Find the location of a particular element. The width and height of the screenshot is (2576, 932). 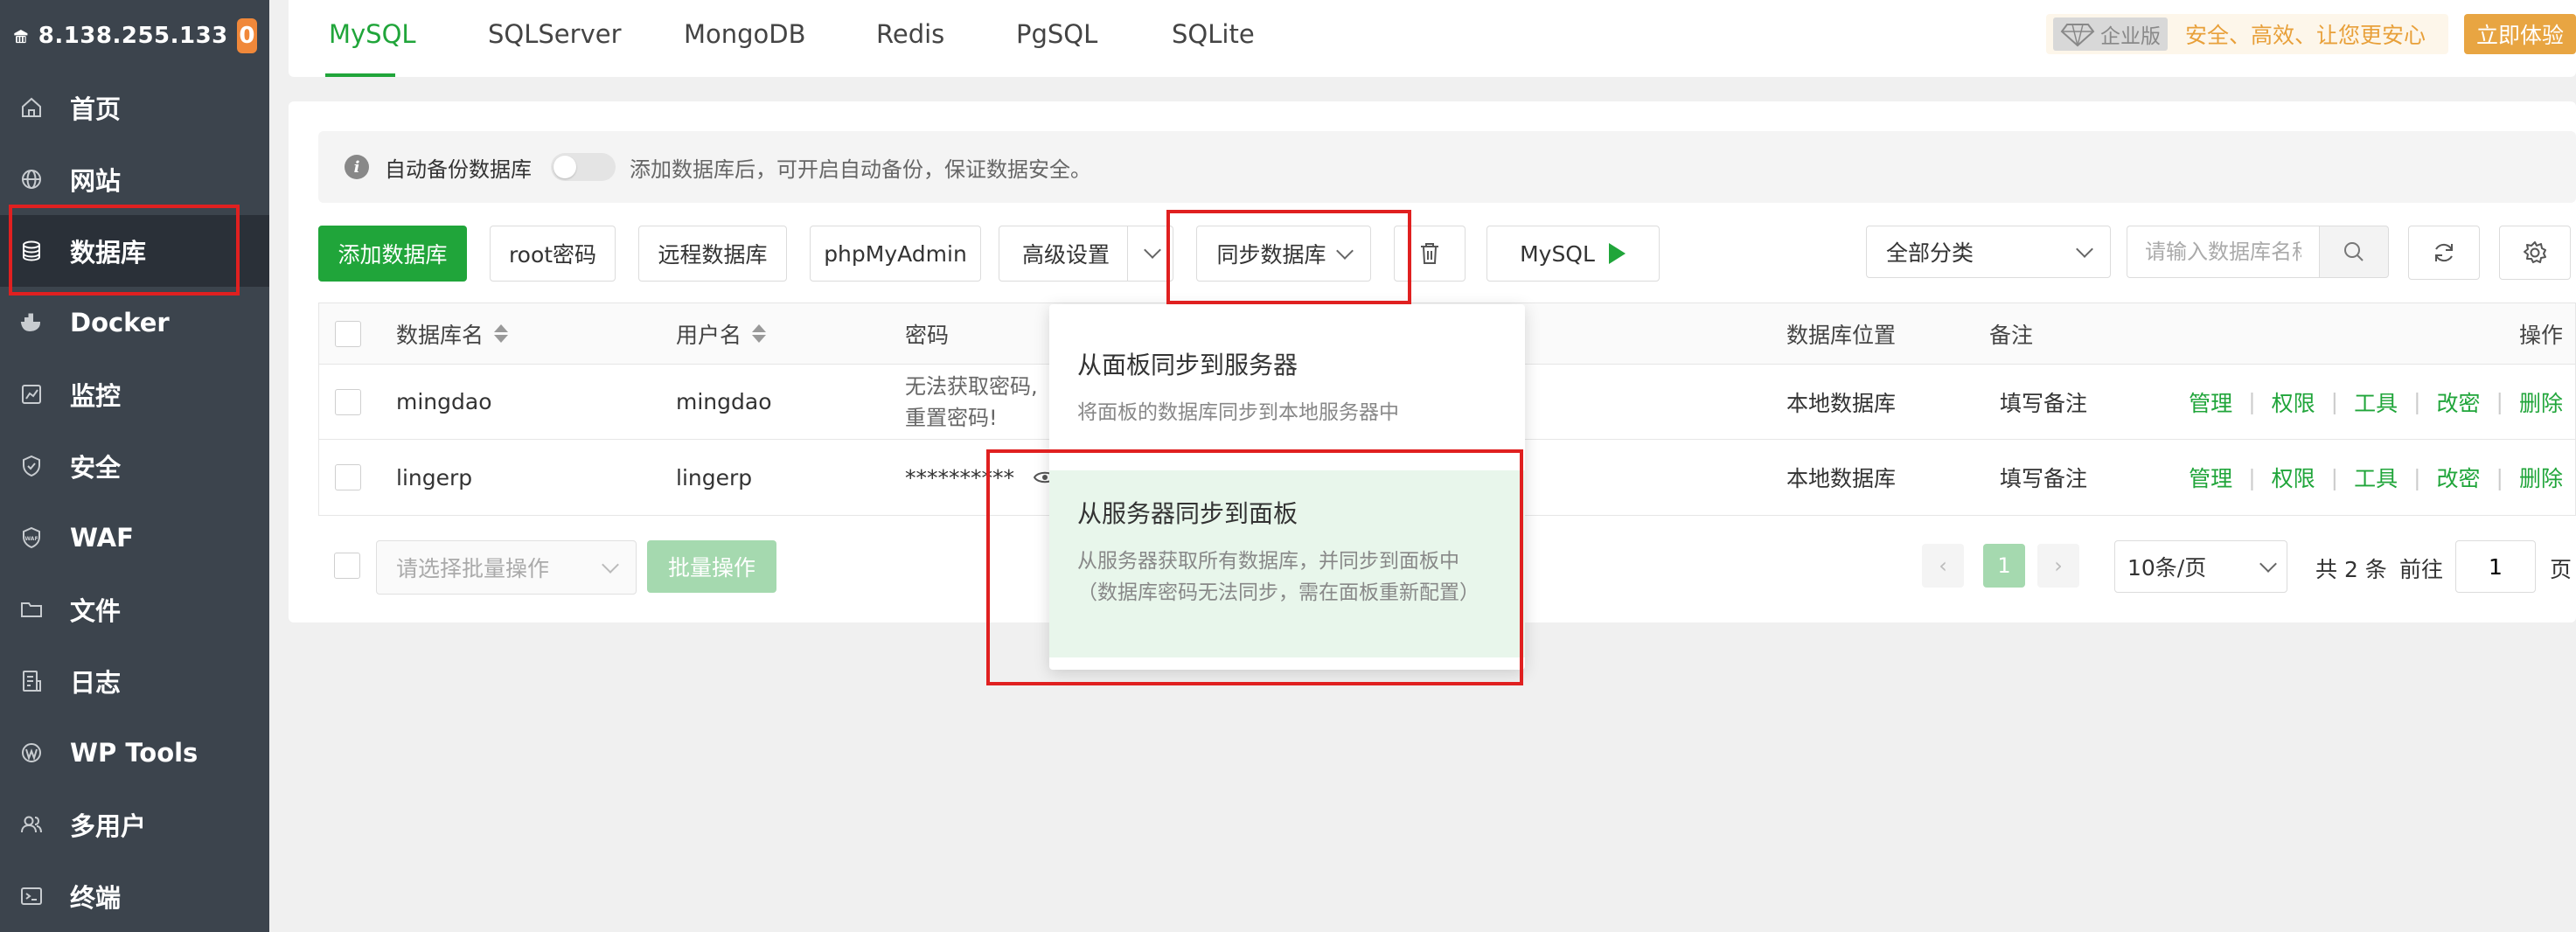

sidebar-item-home: 首页 is located at coordinates (134, 107).